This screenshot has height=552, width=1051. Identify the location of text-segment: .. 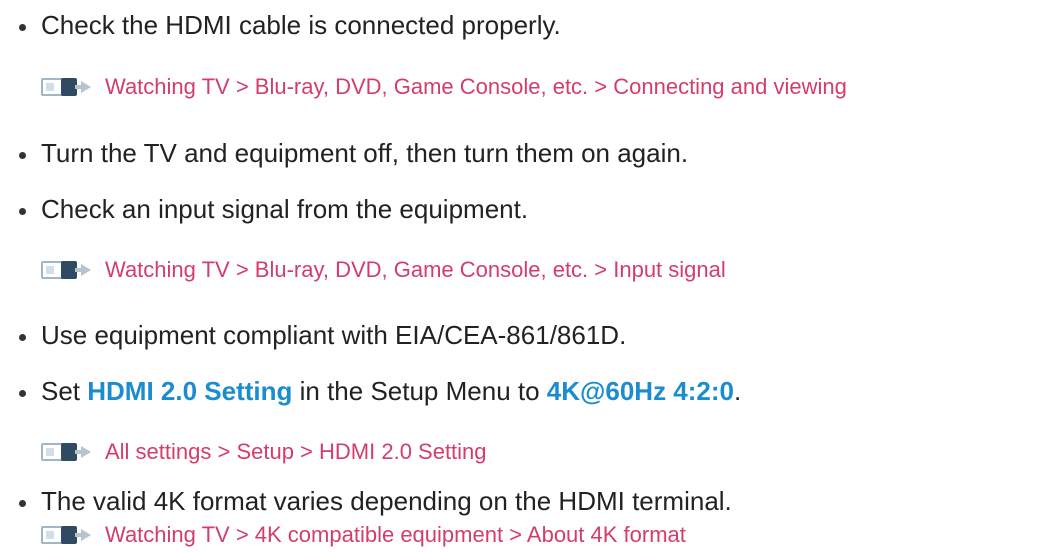
(738, 391).